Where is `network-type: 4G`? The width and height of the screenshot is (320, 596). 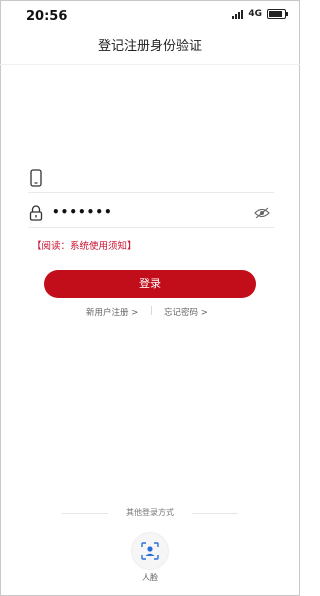
network-type: 4G is located at coordinates (255, 14).